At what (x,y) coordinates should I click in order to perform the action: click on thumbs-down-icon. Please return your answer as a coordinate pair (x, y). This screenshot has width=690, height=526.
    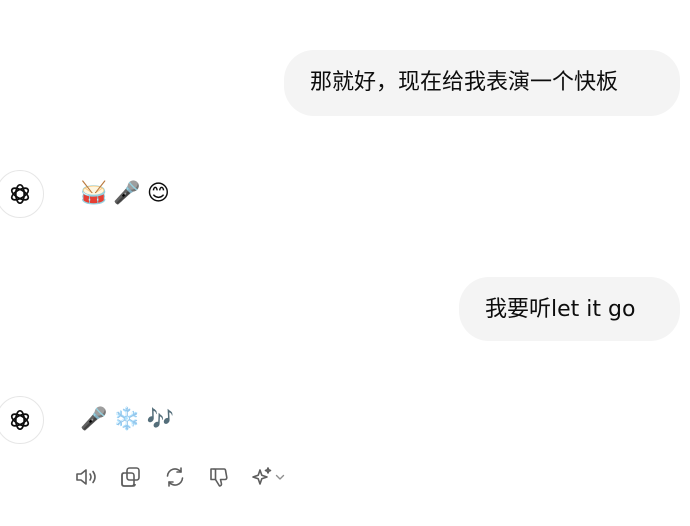
    Looking at the image, I should click on (219, 477).